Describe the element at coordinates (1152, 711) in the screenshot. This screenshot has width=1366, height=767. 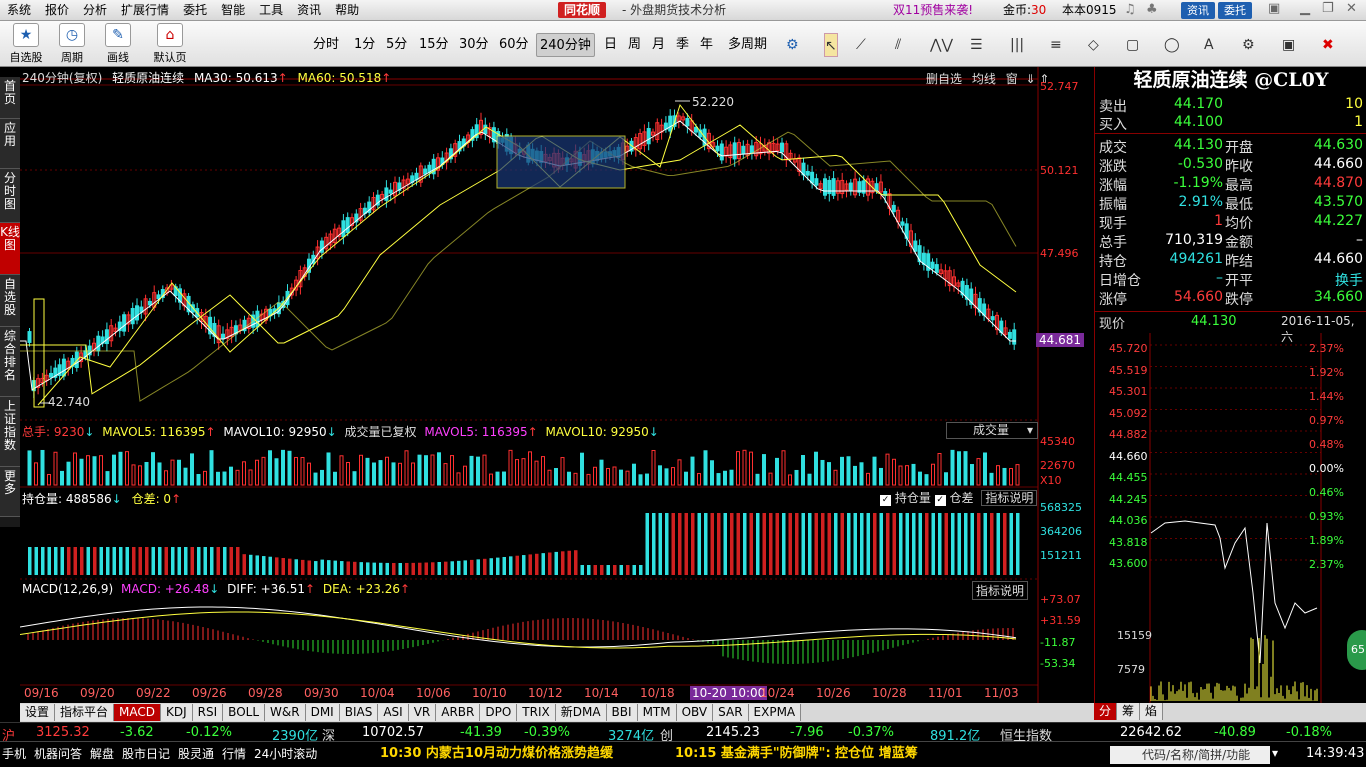
I see `intraday-tab-flame: 焰` at that location.